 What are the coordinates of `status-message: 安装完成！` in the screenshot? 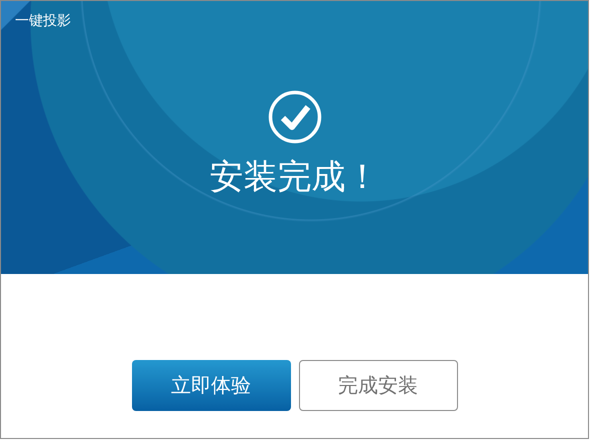 It's located at (295, 177).